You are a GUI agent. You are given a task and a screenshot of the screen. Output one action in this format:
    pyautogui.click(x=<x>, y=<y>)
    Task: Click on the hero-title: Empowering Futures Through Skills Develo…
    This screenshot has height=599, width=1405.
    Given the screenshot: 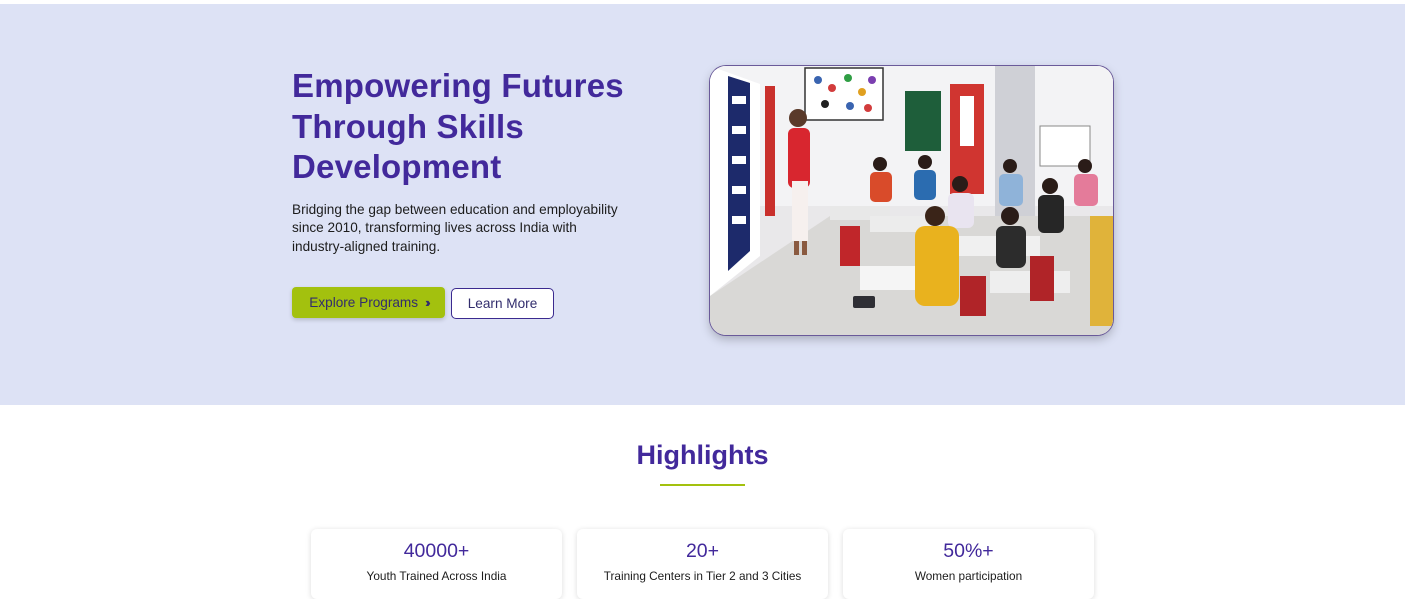 What is the action you would take?
    pyautogui.click(x=458, y=126)
    